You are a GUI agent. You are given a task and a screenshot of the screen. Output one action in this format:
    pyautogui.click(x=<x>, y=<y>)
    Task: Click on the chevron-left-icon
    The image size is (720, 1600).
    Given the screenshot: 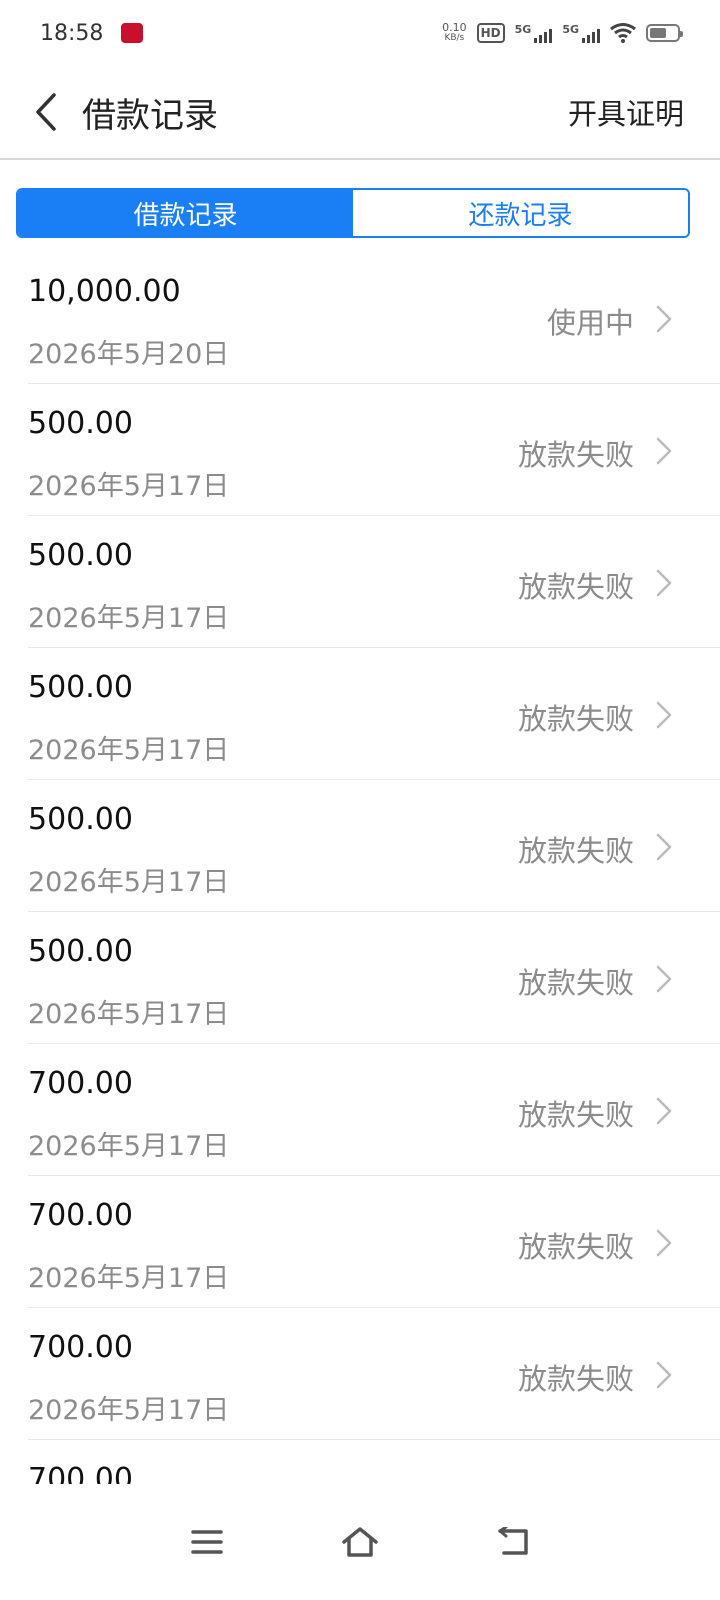 What is the action you would take?
    pyautogui.click(x=46, y=112)
    